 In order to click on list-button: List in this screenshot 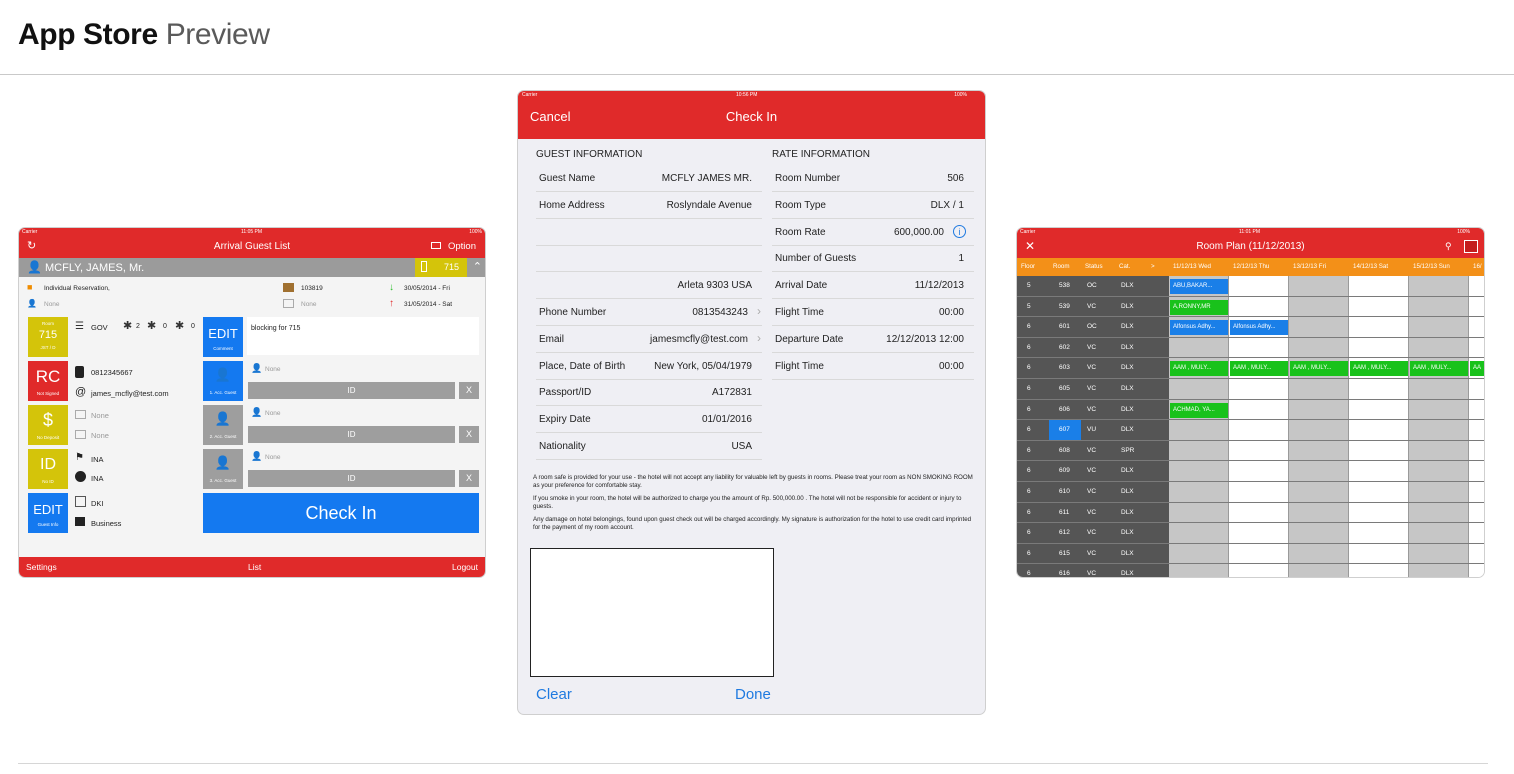, I will do `click(254, 567)`.